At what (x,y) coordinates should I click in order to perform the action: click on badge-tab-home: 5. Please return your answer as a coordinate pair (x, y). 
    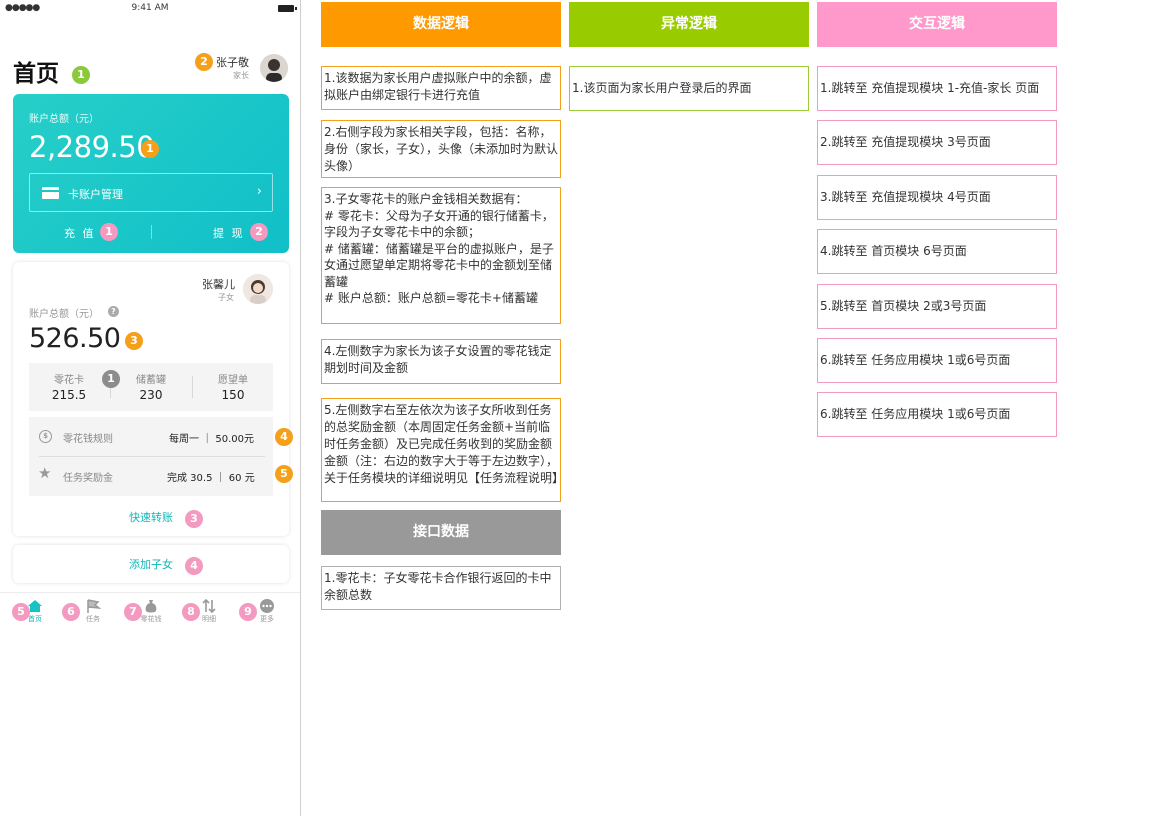
    Looking at the image, I should click on (21, 612).